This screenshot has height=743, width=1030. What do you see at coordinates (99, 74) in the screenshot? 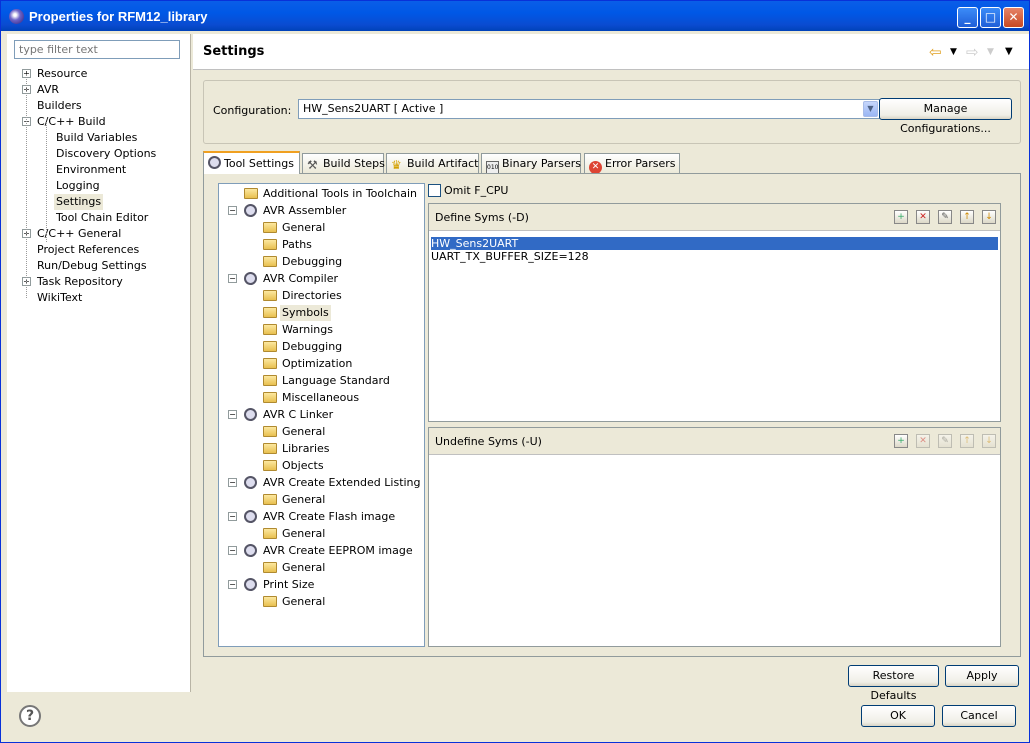
I see `sidebar-item-resource: + Resource` at bounding box center [99, 74].